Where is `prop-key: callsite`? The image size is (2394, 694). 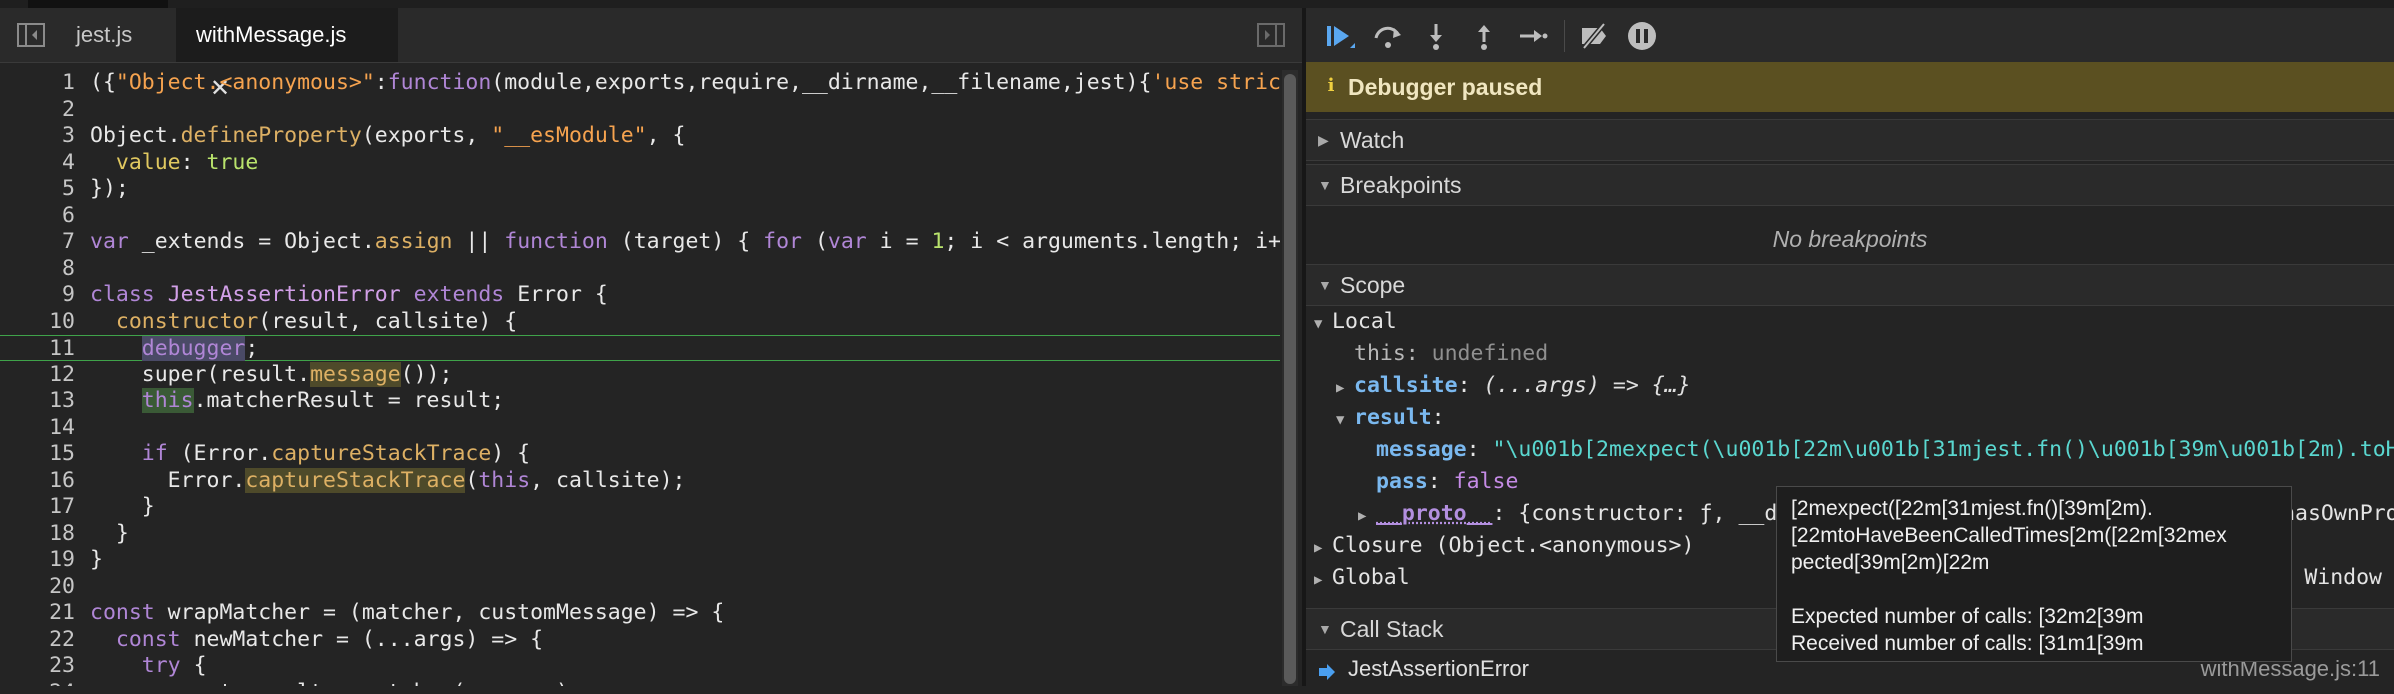 prop-key: callsite is located at coordinates (1406, 385).